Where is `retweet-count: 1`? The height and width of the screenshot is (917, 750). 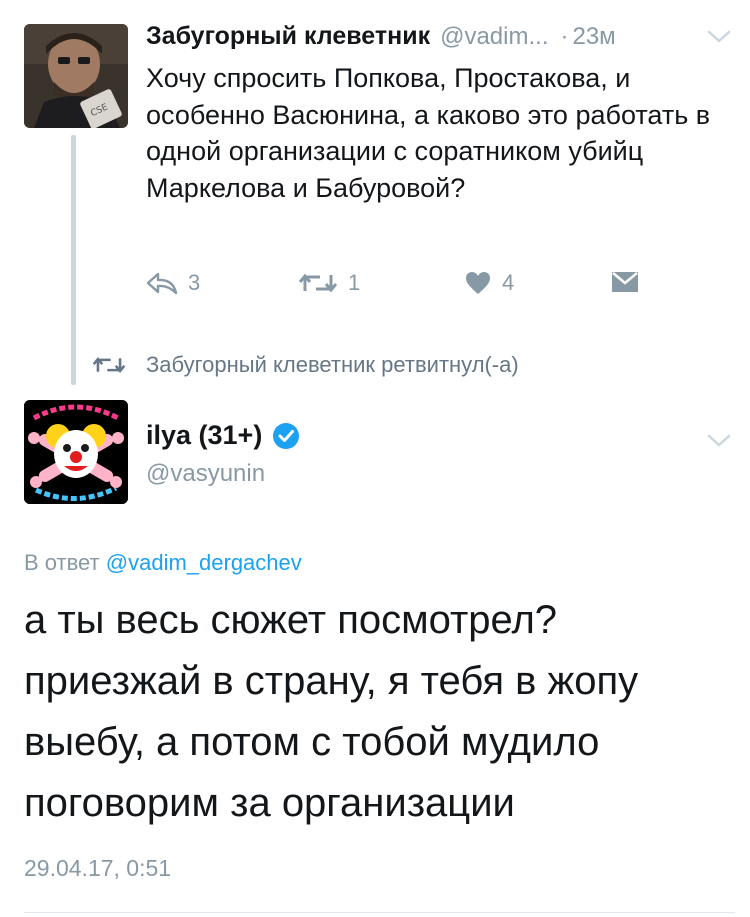 retweet-count: 1 is located at coordinates (354, 282).